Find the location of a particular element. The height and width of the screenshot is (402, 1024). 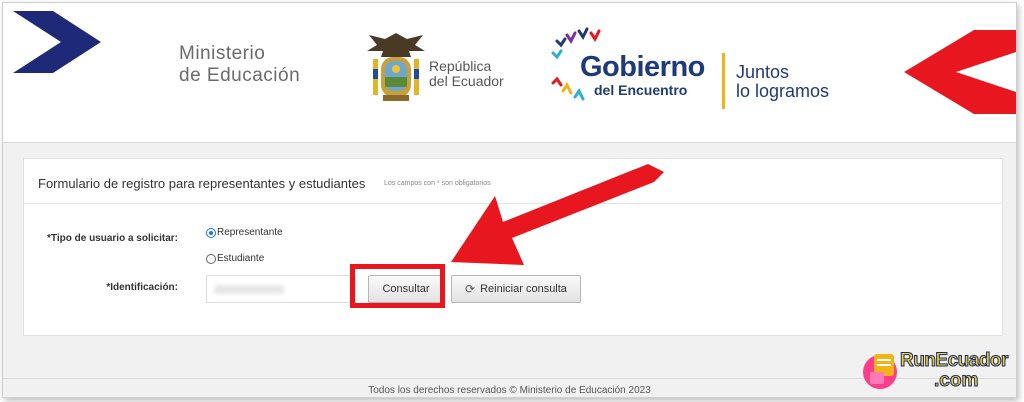

red-arrow-annotation is located at coordinates (557, 214).